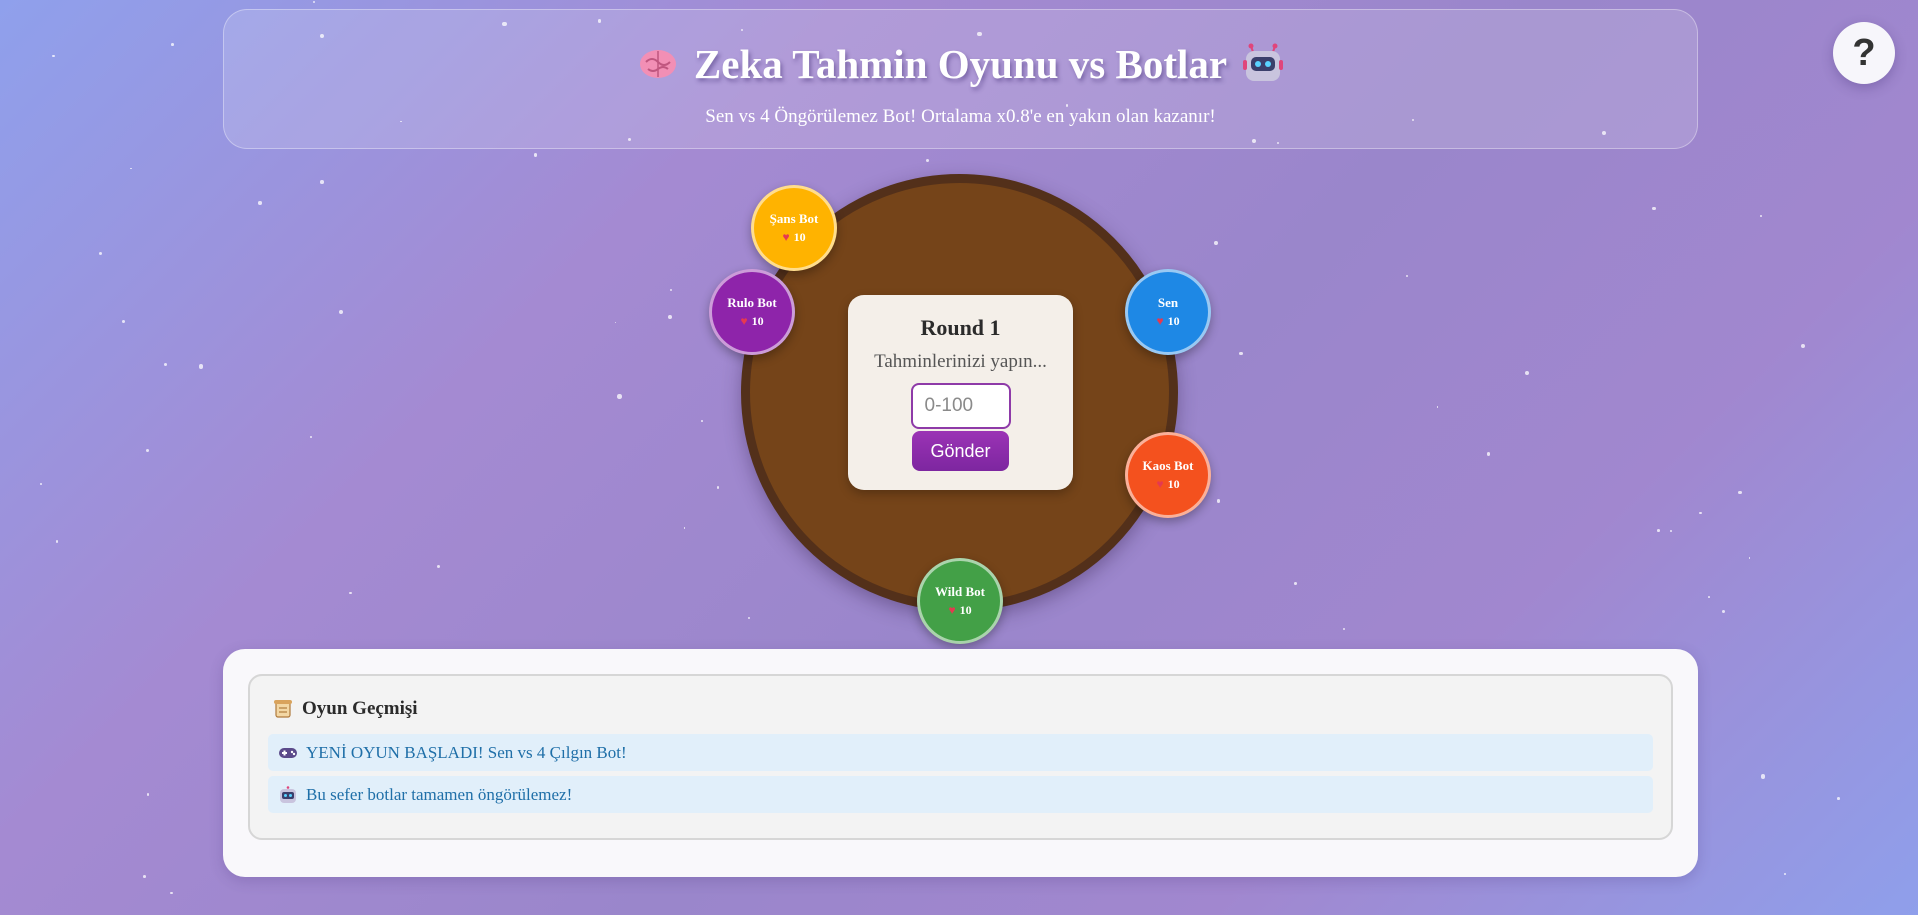 Image resolution: width=1918 pixels, height=915 pixels. Describe the element at coordinates (1168, 302) in the screenshot. I see `player-name: Sen` at that location.